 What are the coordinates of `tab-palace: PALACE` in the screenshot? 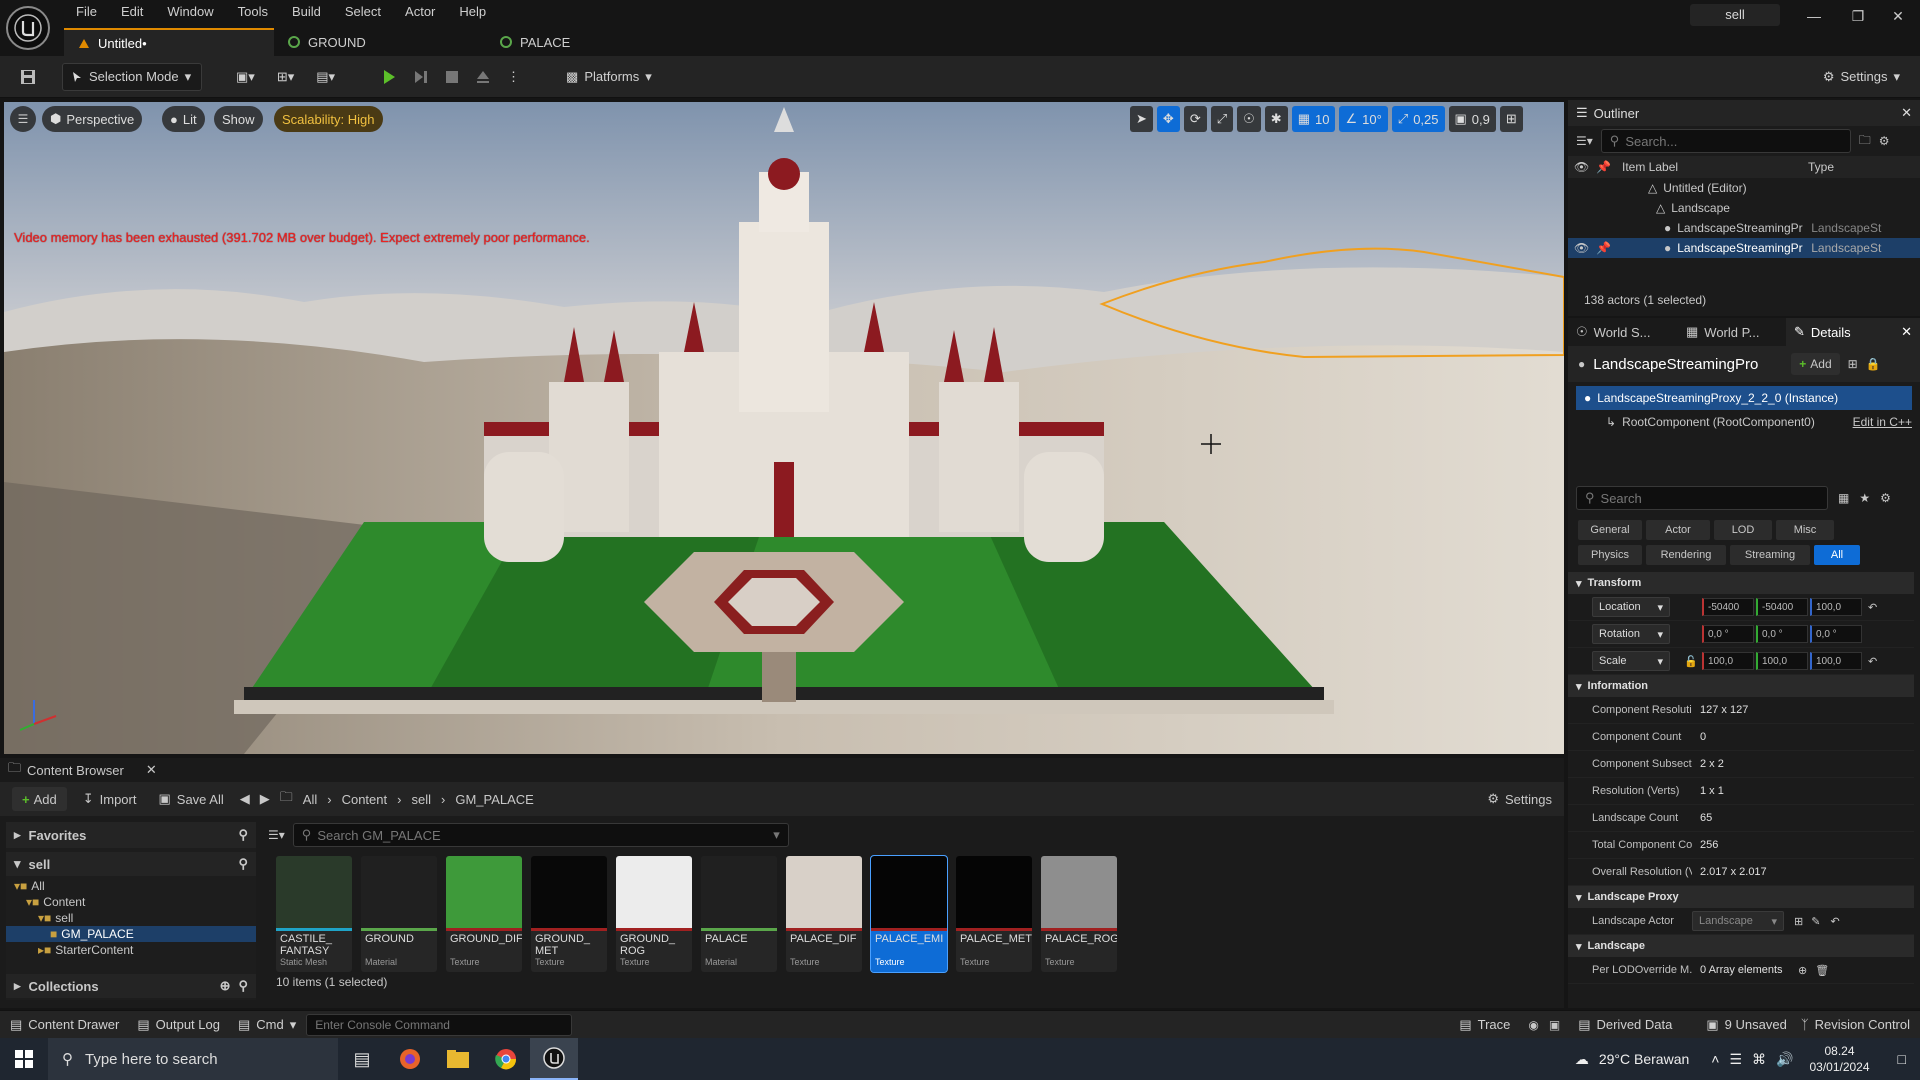 It's located at (566, 42).